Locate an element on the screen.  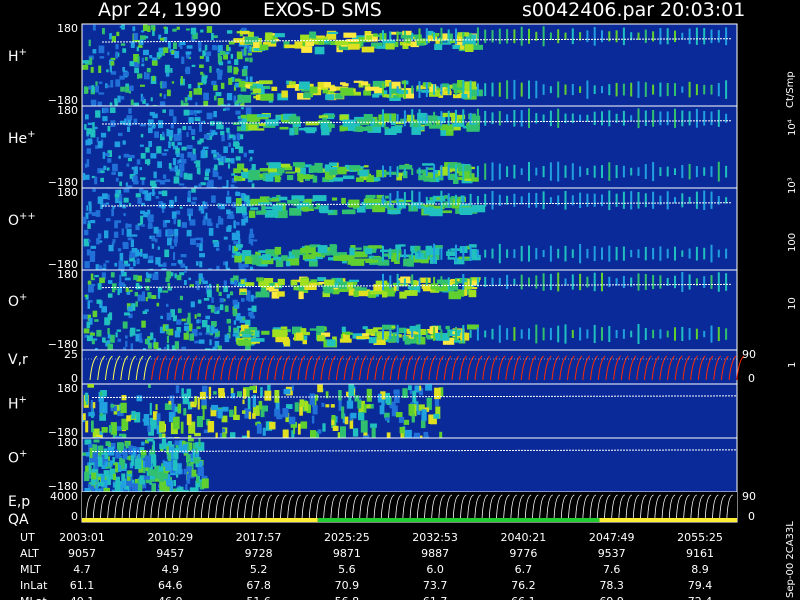
xrow-mlt-value: 4.9 is located at coordinates (171, 569).